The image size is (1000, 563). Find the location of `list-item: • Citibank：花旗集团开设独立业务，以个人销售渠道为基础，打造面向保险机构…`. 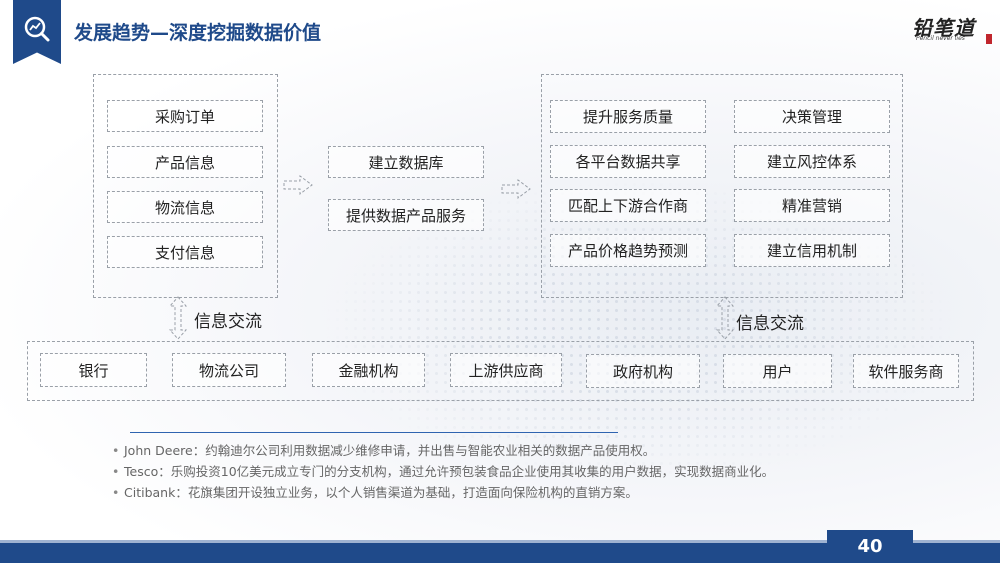

list-item: • Citibank：花旗集团开设独立业务，以个人销售渠道为基础，打造面向保险机构… is located at coordinates (375, 492).